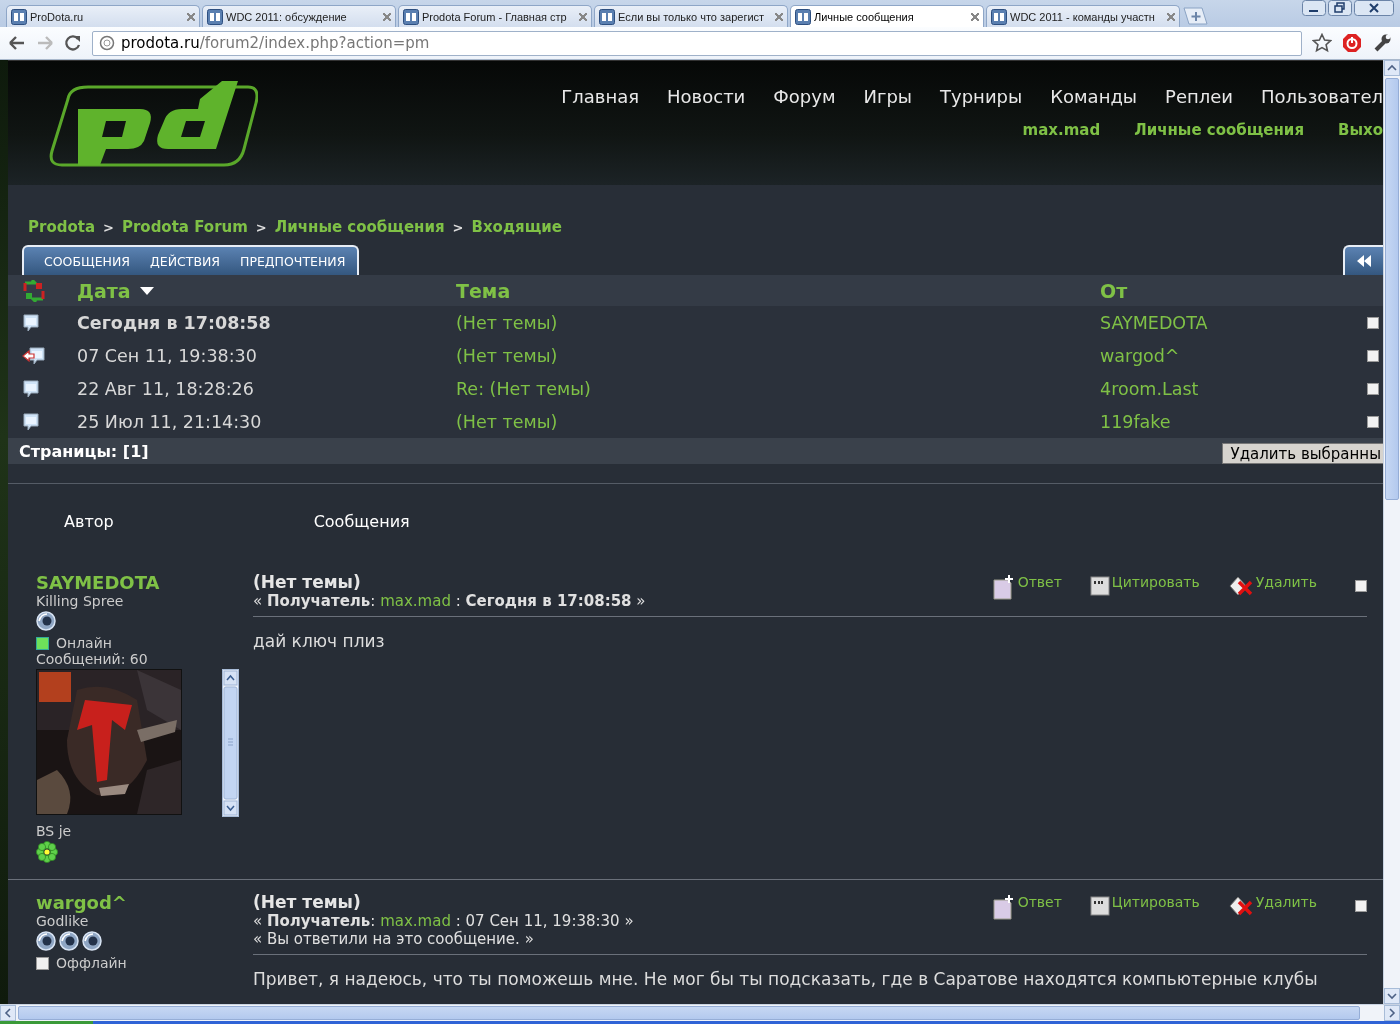 The image size is (1400, 1024). I want to click on new-tab-icon, so click(1195, 16).